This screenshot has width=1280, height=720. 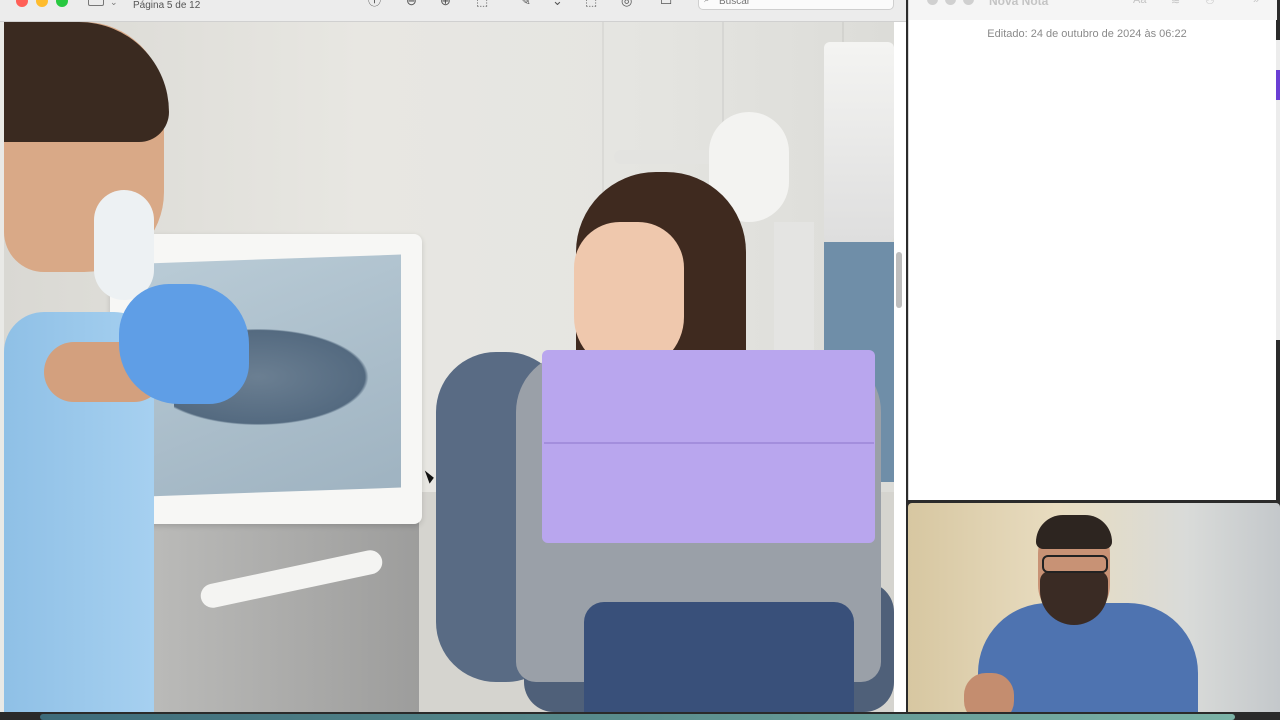 I want to click on blue-glove, so click(x=184, y=344).